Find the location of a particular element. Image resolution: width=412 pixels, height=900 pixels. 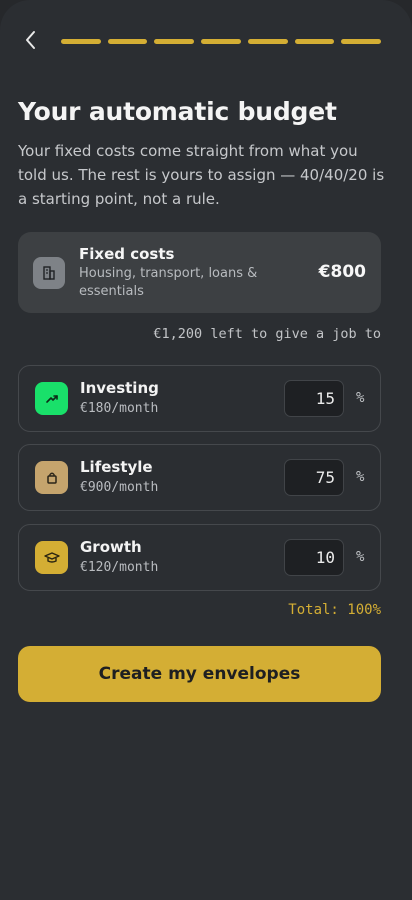

envelope-card-growth: Growth €120/month % is located at coordinates (199, 557).